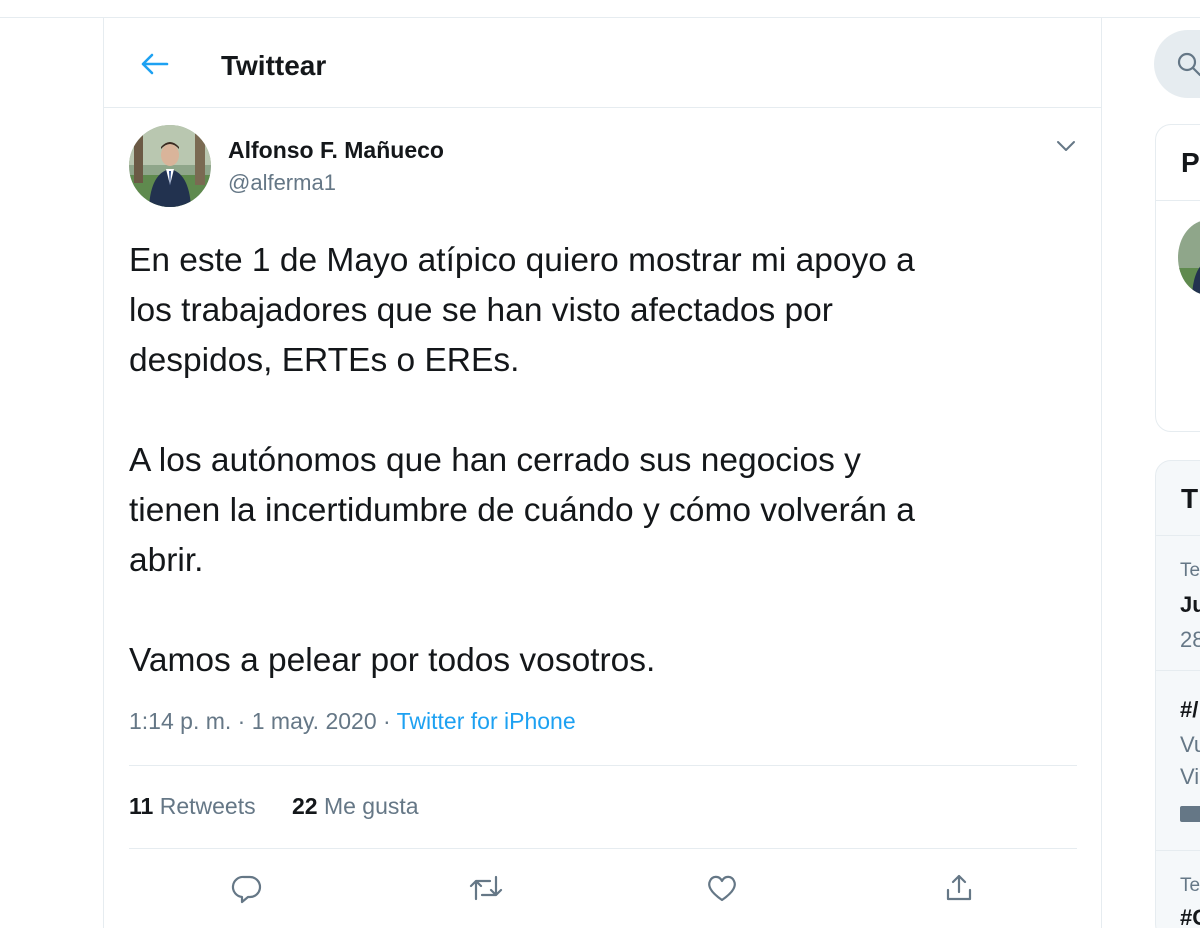  Describe the element at coordinates (1190, 916) in the screenshot. I see `trend-name: #C` at that location.